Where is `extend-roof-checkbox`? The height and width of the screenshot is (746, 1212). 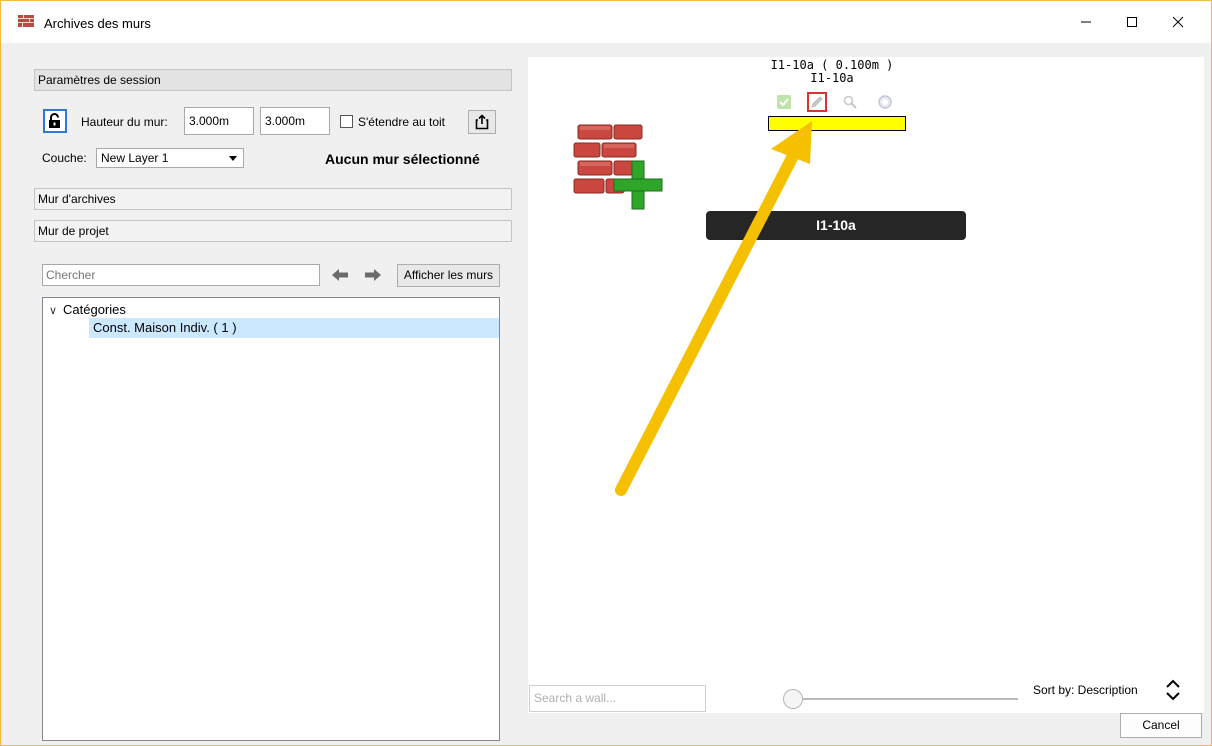
extend-roof-checkbox is located at coordinates (346, 121).